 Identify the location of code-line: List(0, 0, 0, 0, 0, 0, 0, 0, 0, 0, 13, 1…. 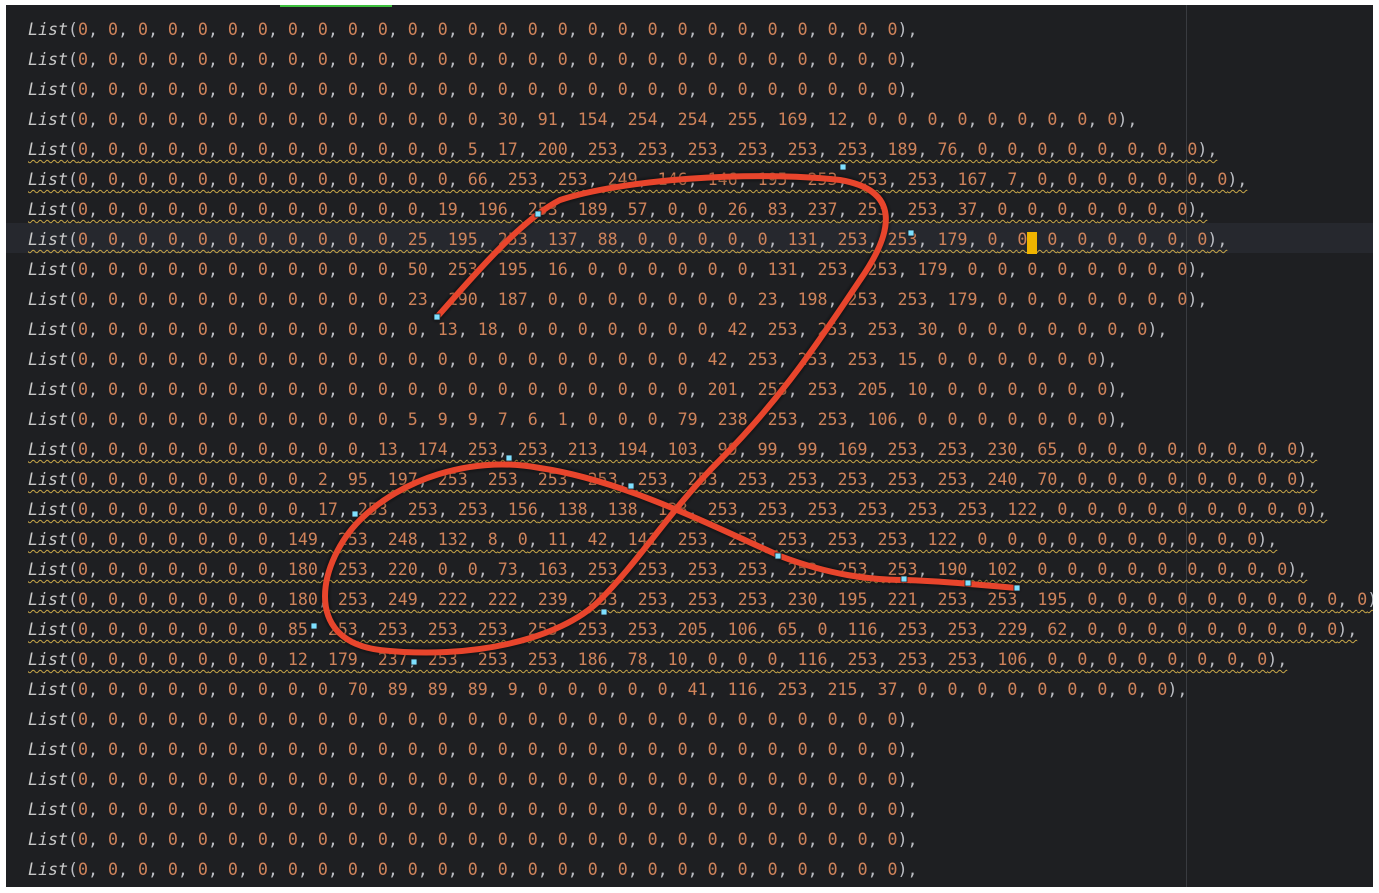
(700, 450).